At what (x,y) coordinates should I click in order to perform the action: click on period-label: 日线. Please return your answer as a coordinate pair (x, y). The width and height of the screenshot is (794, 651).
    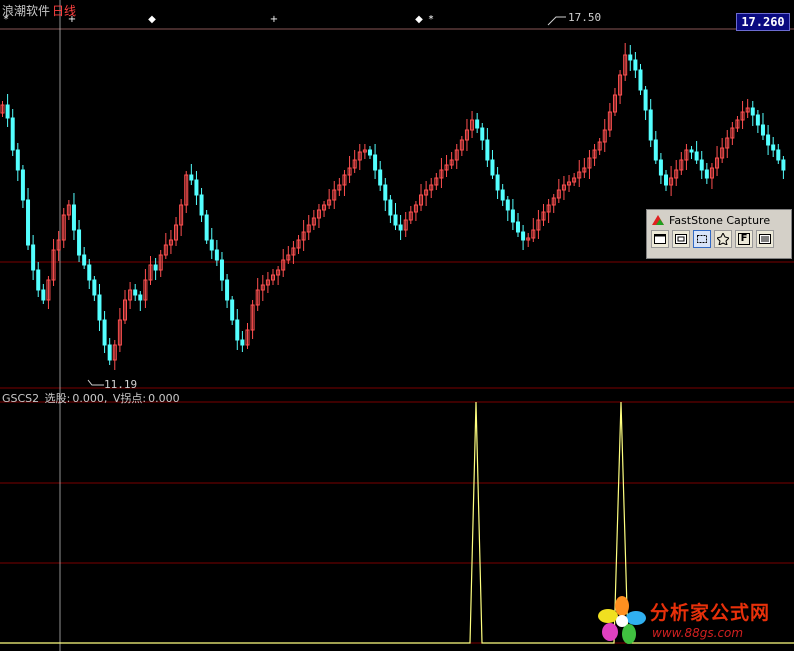
    Looking at the image, I should click on (64, 11).